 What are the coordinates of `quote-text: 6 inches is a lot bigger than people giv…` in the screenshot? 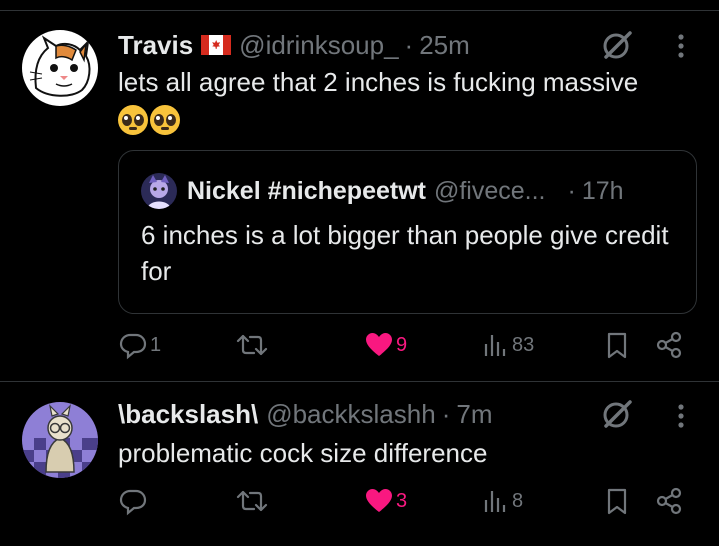 It's located at (405, 253).